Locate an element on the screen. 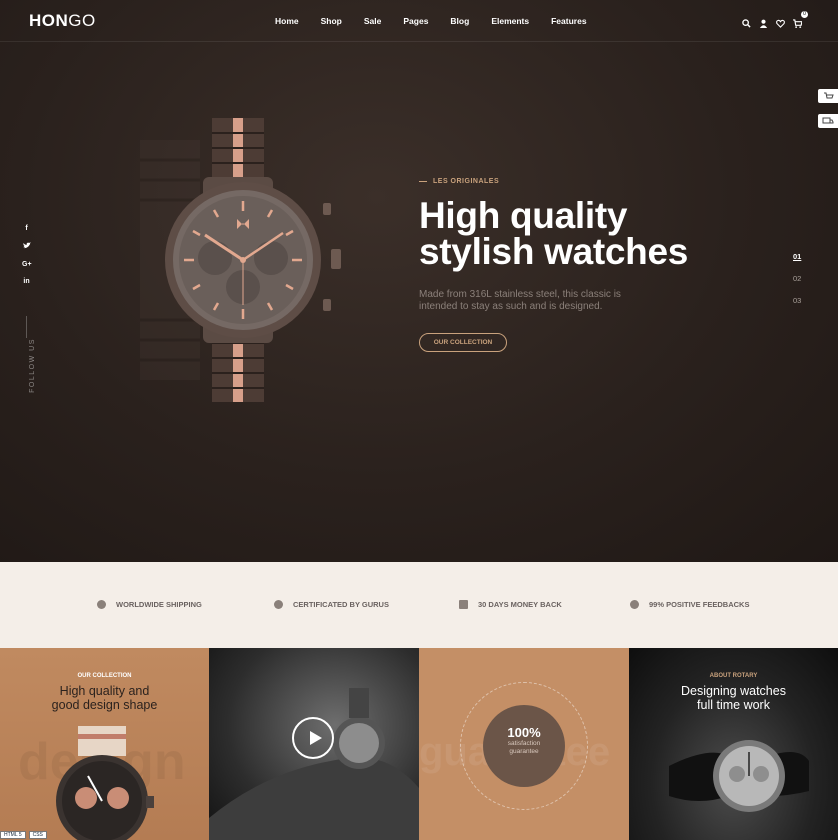  about-watch-image is located at coordinates (739, 776).